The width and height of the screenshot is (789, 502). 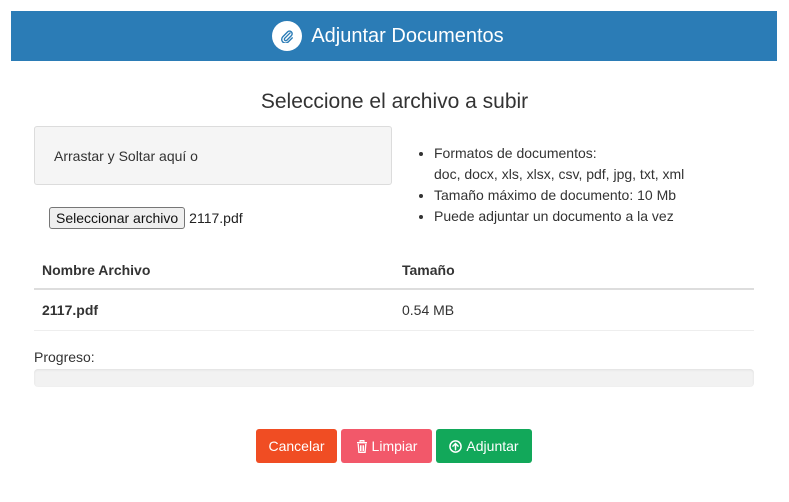 I want to click on header-bar: Adjuntar Documentos, so click(x=394, y=36).